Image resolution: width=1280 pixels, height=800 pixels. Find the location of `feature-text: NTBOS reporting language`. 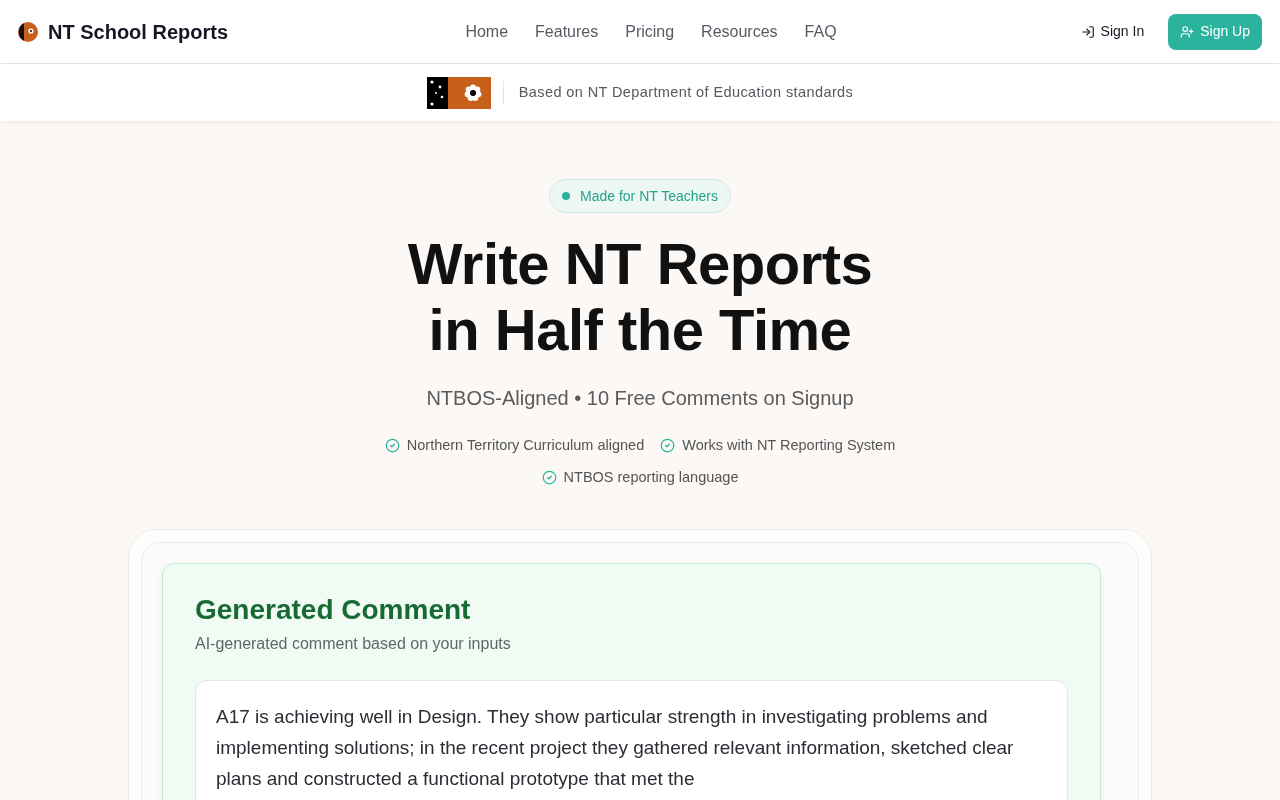

feature-text: NTBOS reporting language is located at coordinates (651, 477).